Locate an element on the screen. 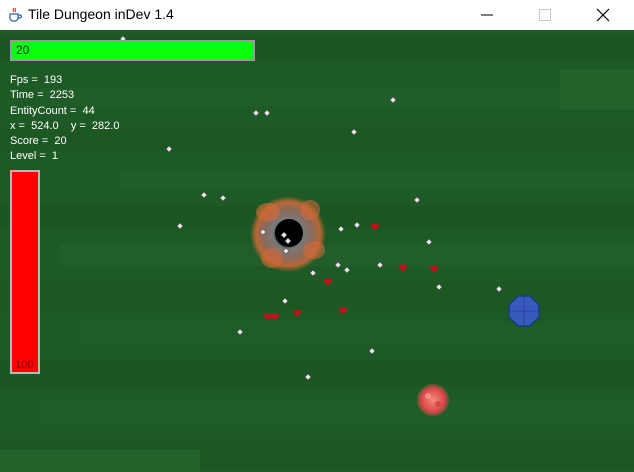 Image resolution: width=634 pixels, height=472 pixels. fps-readout: Fps = 193 is located at coordinates (36, 80).